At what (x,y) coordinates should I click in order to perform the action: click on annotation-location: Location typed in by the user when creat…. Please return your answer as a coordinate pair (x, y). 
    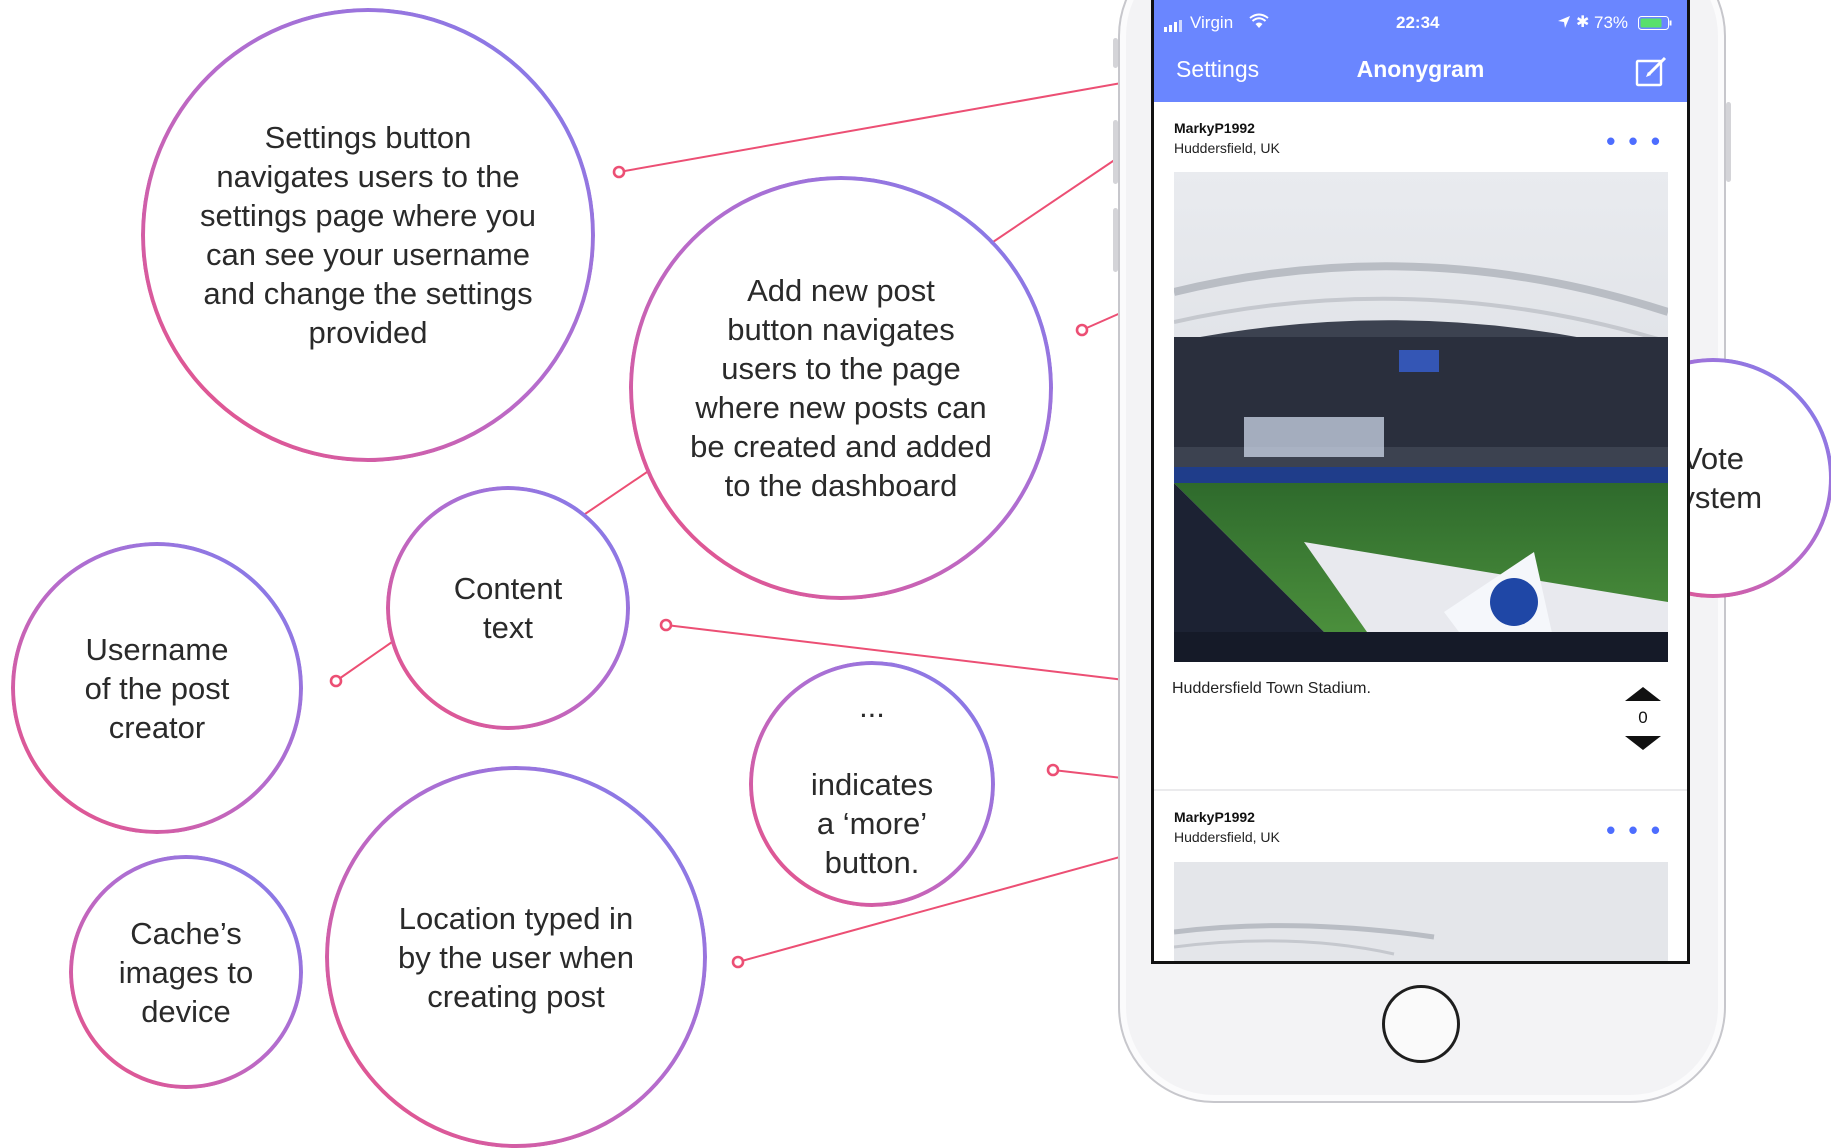
    Looking at the image, I should click on (516, 957).